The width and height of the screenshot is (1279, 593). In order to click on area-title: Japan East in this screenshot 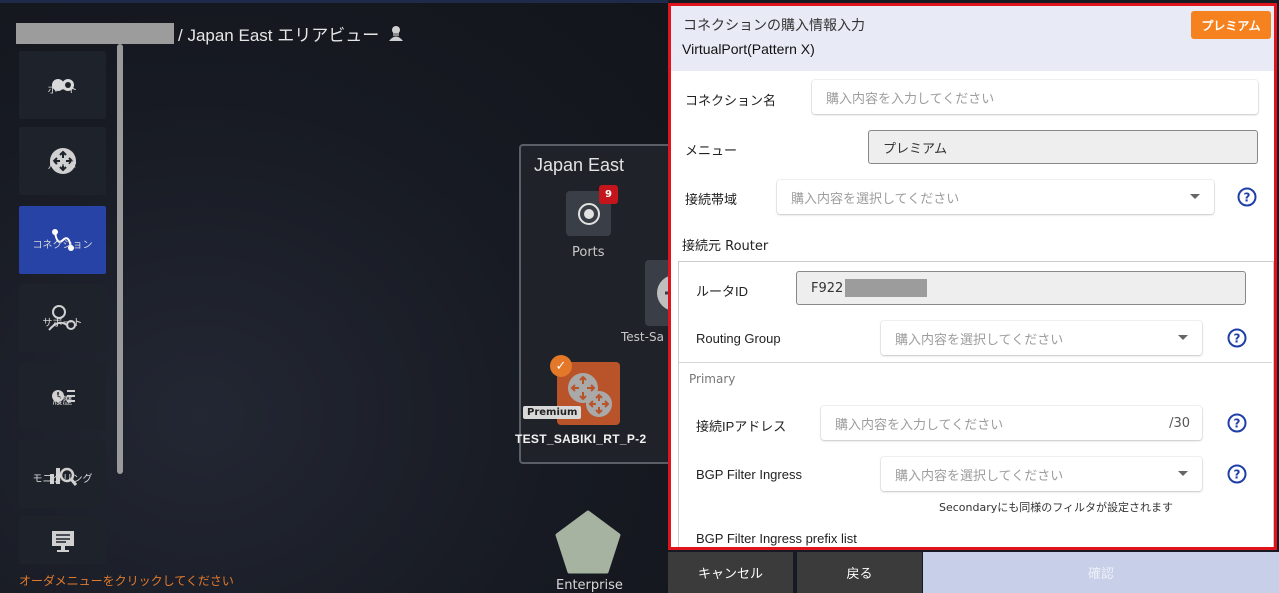, I will do `click(579, 165)`.